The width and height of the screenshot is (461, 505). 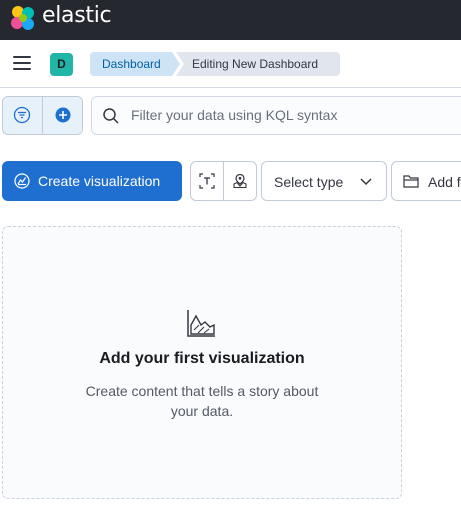 What do you see at coordinates (23, 18) in the screenshot?
I see `elastic-logo-icon` at bounding box center [23, 18].